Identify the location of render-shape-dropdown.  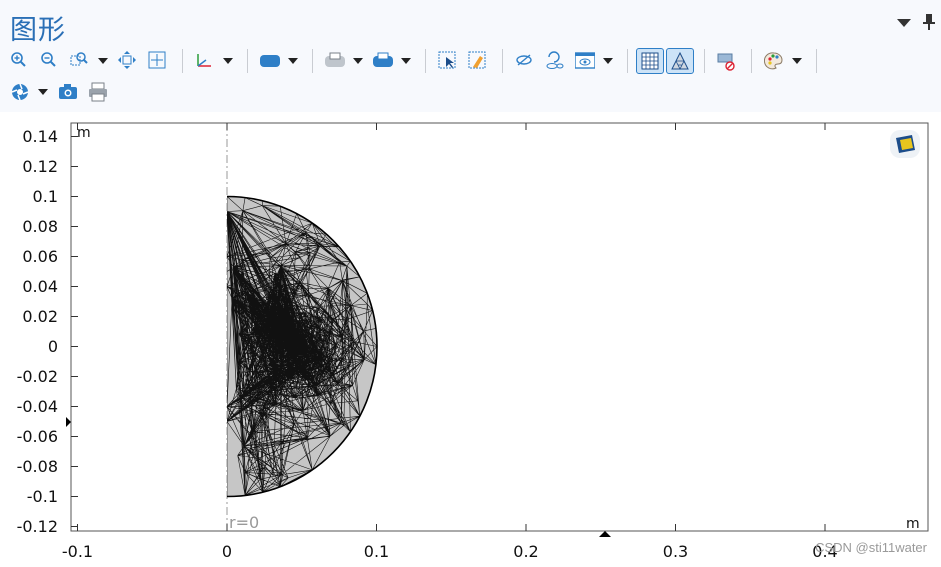
(293, 61).